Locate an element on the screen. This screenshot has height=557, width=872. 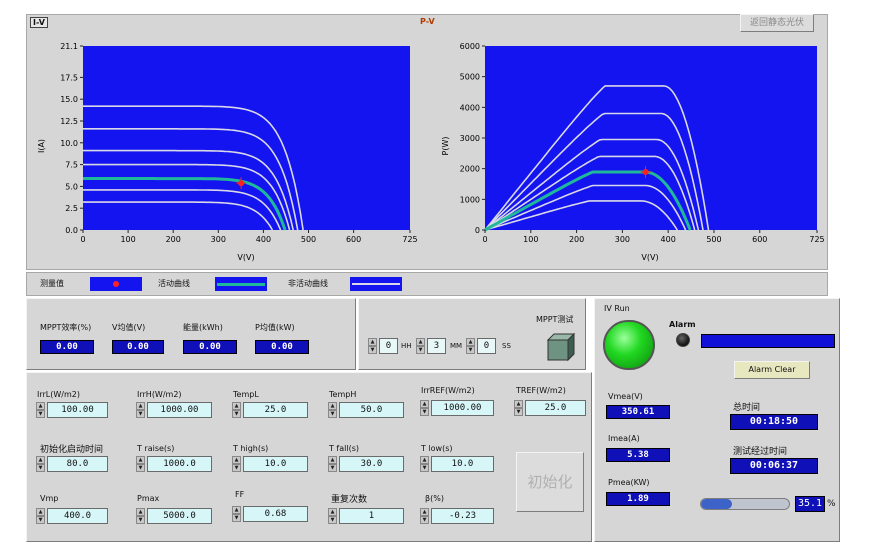
return-static-pv-button: 返回静态光伏 is located at coordinates (777, 23).